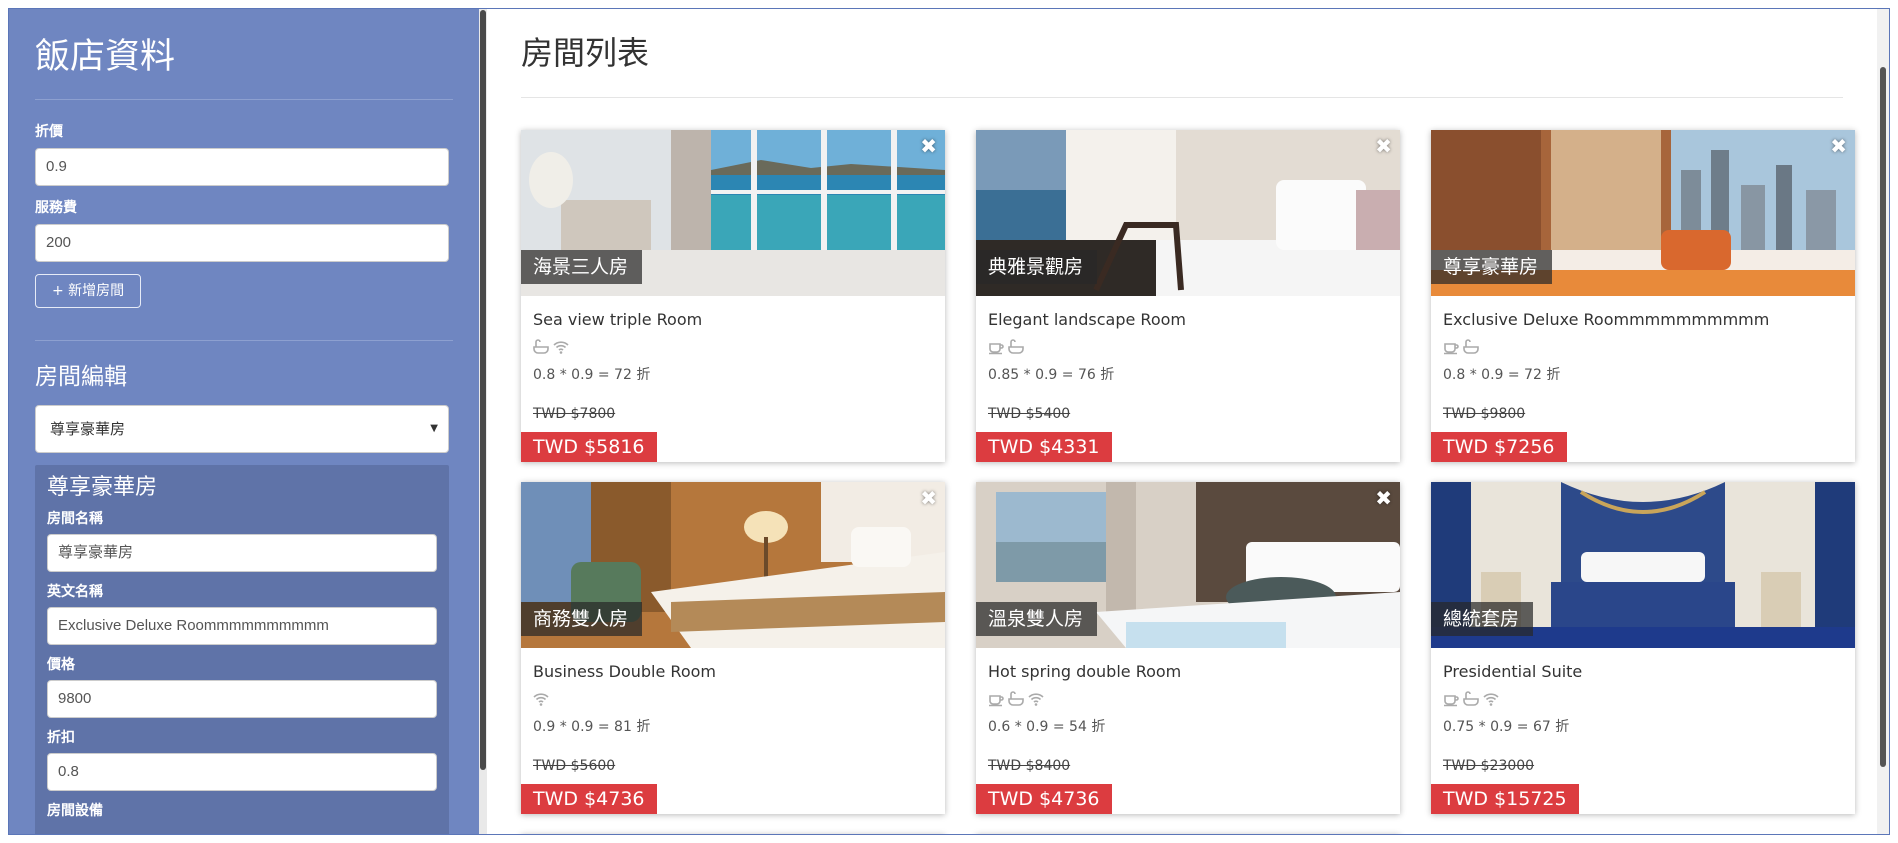 The height and width of the screenshot is (843, 1898). I want to click on price-badge: TWD $7256, so click(1499, 447).